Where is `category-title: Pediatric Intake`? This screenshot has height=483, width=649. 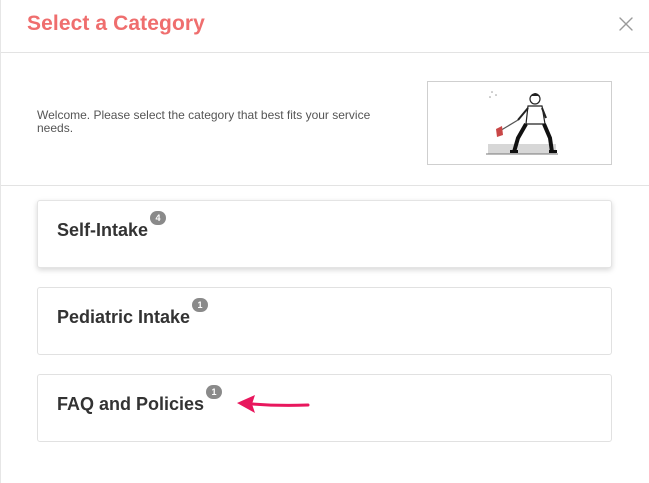
category-title: Pediatric Intake is located at coordinates (124, 317).